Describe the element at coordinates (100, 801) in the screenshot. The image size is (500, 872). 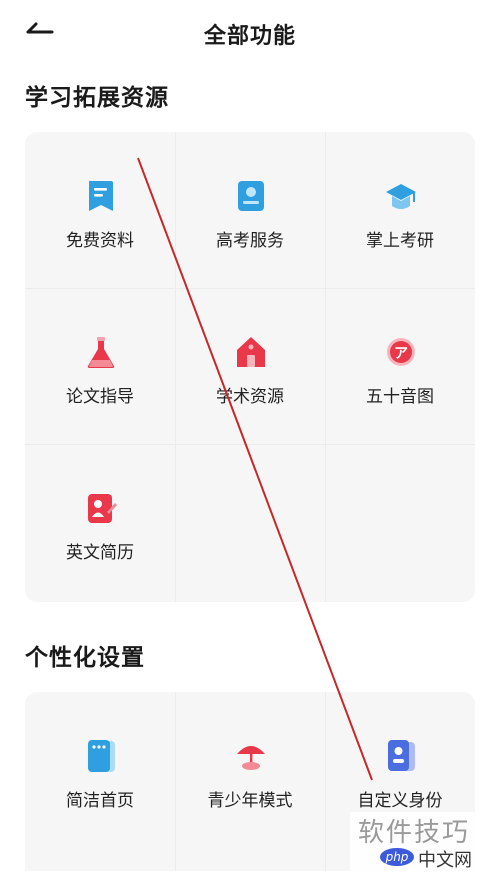
I see `tile-label: 简洁首页` at that location.